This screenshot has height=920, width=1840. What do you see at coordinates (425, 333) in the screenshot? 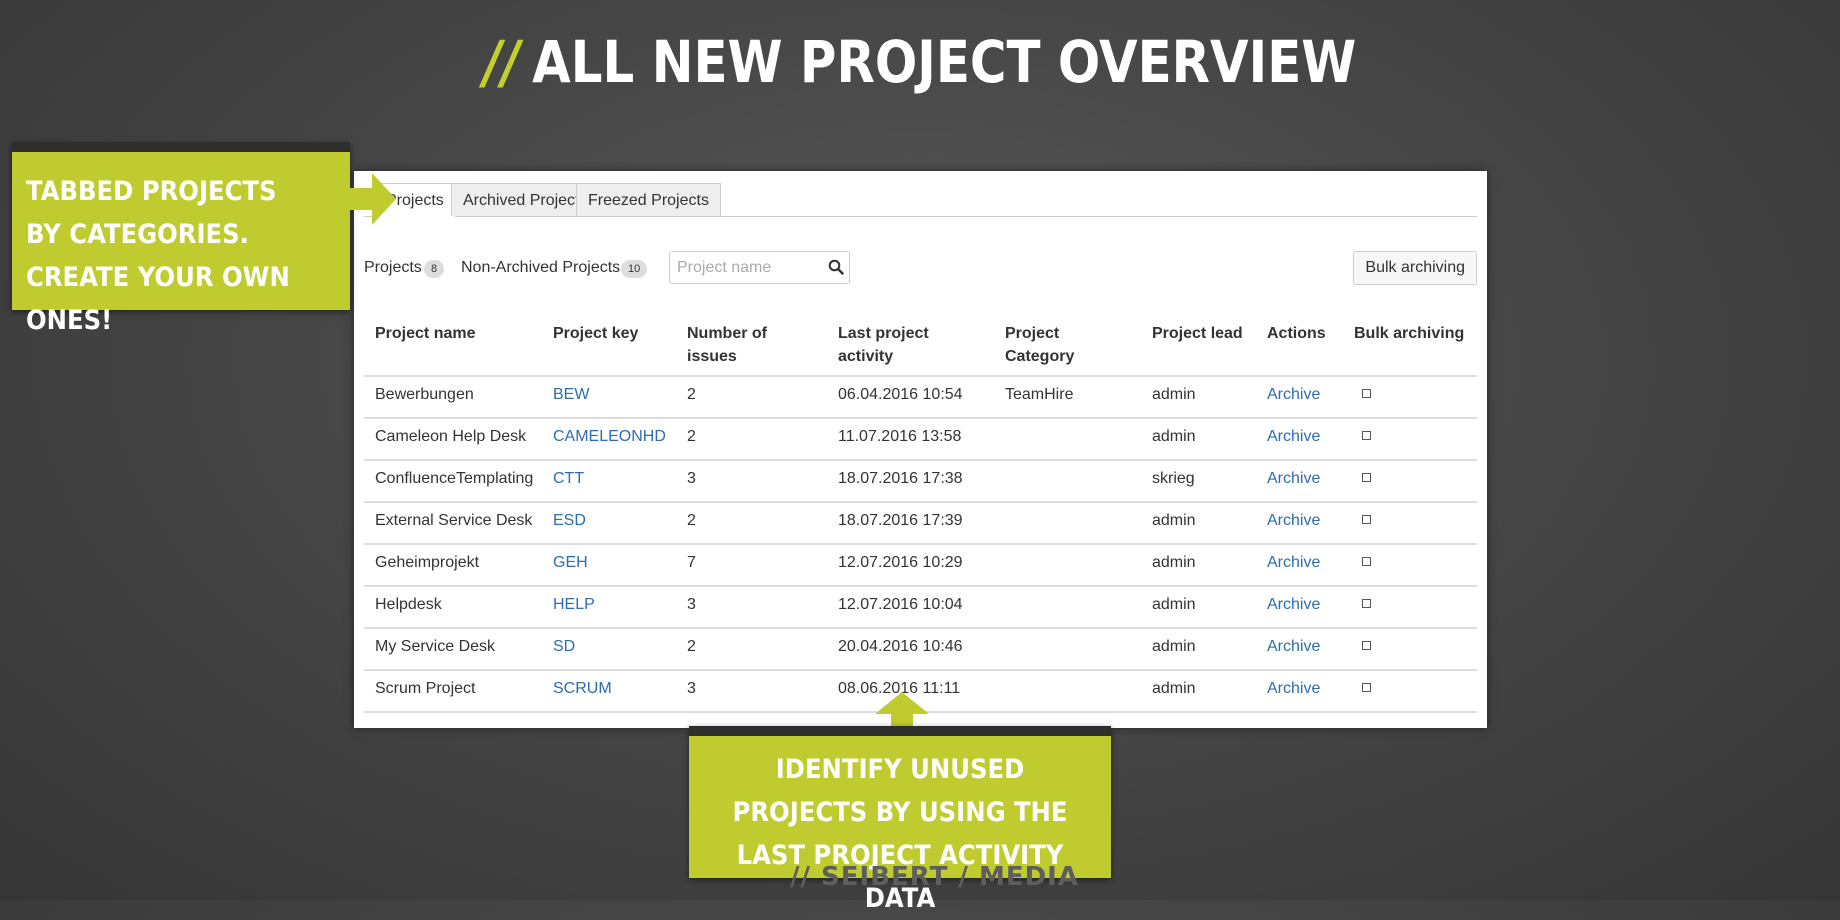
I see `header-project-name: Project name` at bounding box center [425, 333].